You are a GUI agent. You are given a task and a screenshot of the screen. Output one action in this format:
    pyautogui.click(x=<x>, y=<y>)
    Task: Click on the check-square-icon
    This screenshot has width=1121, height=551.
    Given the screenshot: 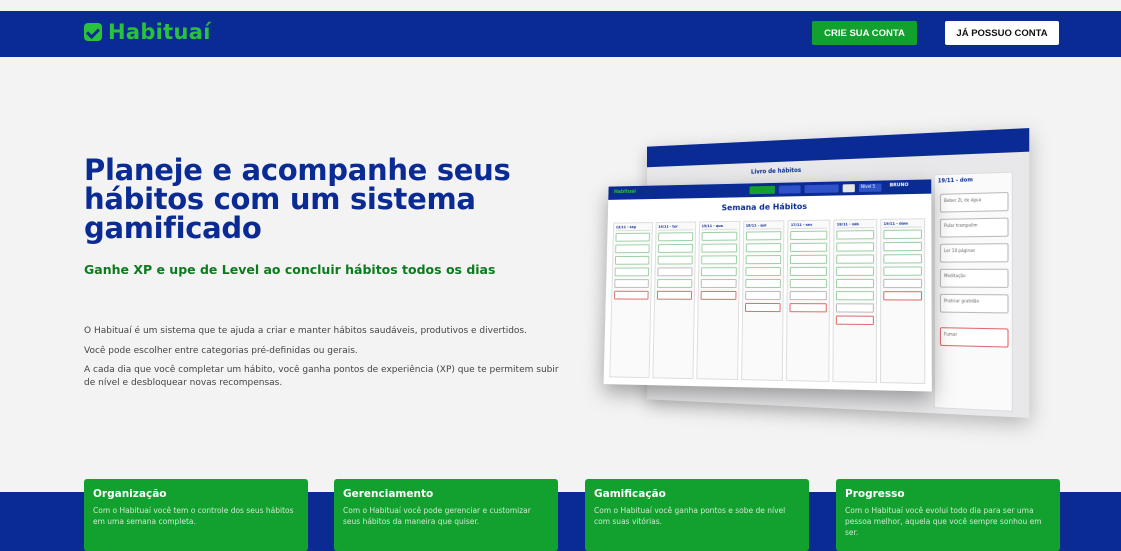 What is the action you would take?
    pyautogui.click(x=93, y=32)
    